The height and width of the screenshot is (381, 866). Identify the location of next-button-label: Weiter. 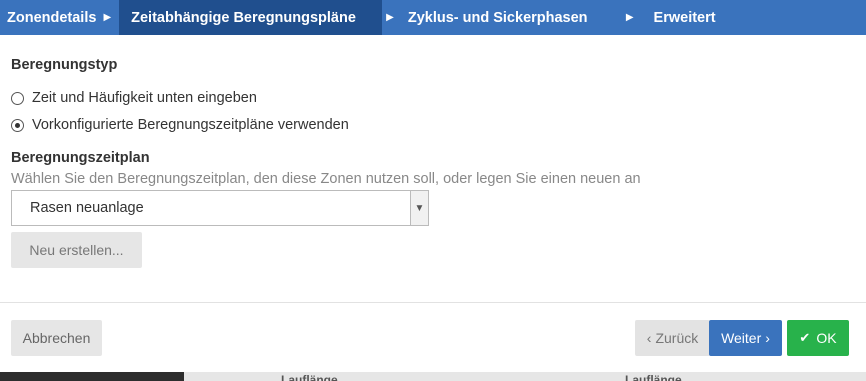
(741, 338).